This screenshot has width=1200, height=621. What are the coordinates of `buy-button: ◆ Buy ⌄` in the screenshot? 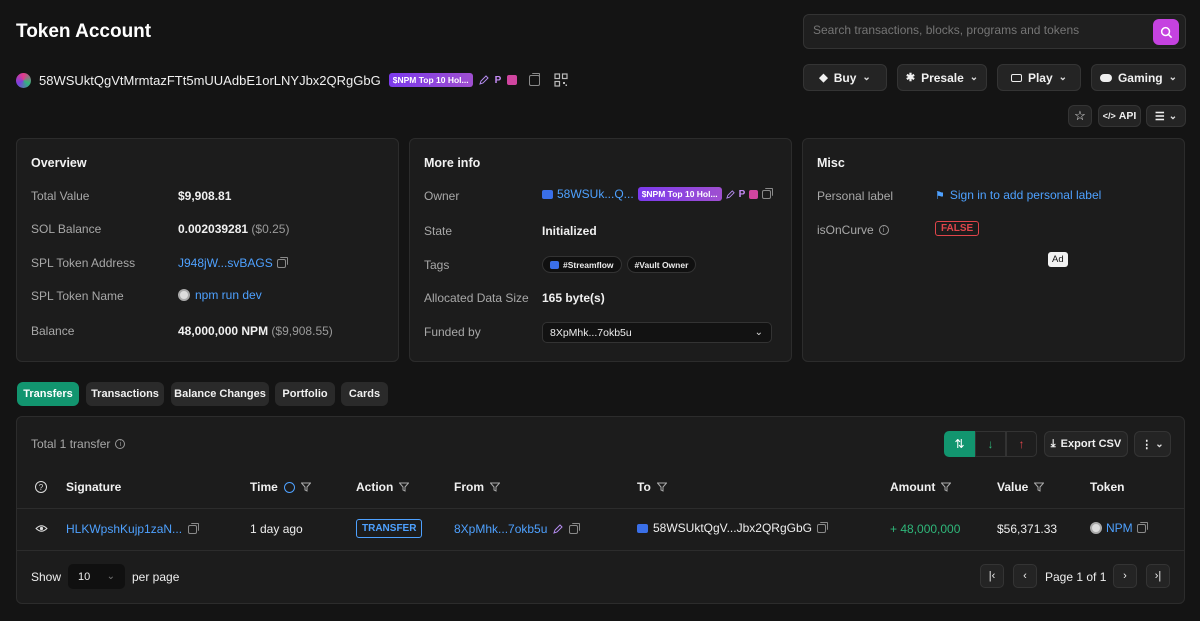 It's located at (845, 77).